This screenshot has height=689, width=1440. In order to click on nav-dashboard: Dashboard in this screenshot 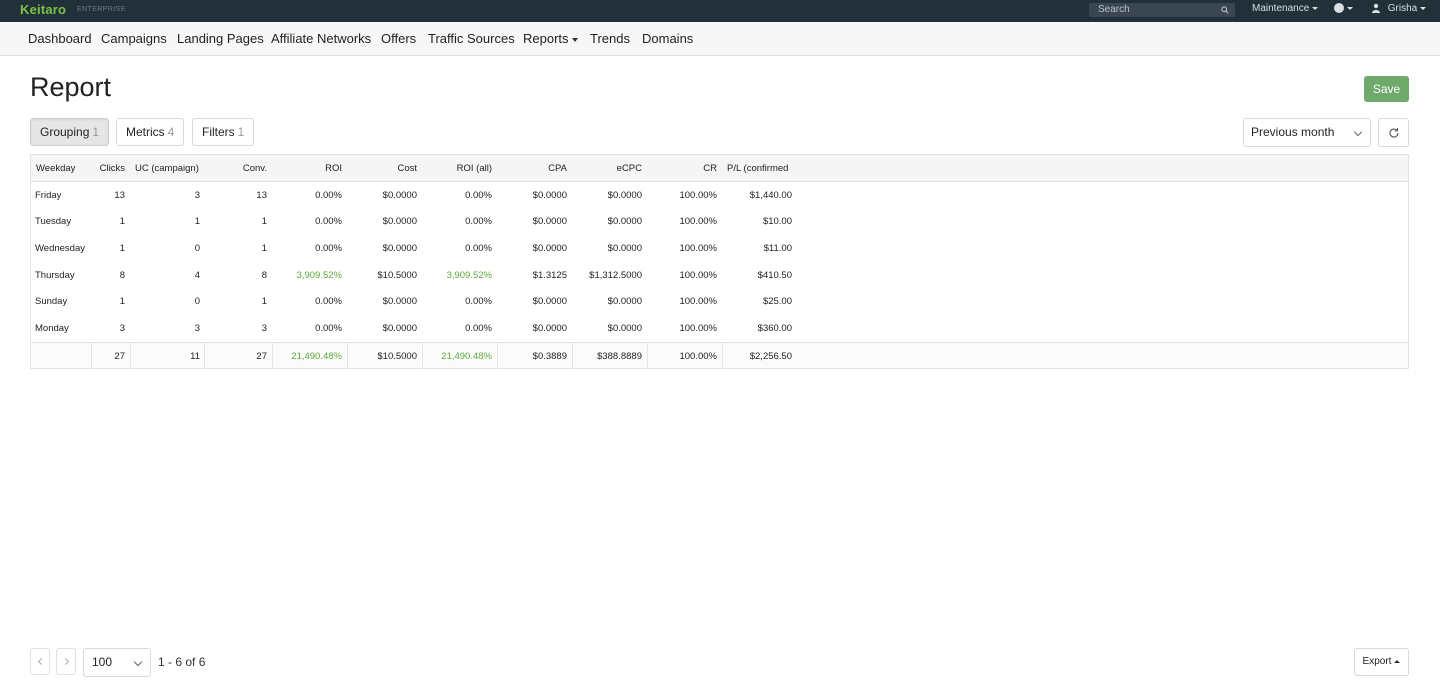, I will do `click(60, 38)`.